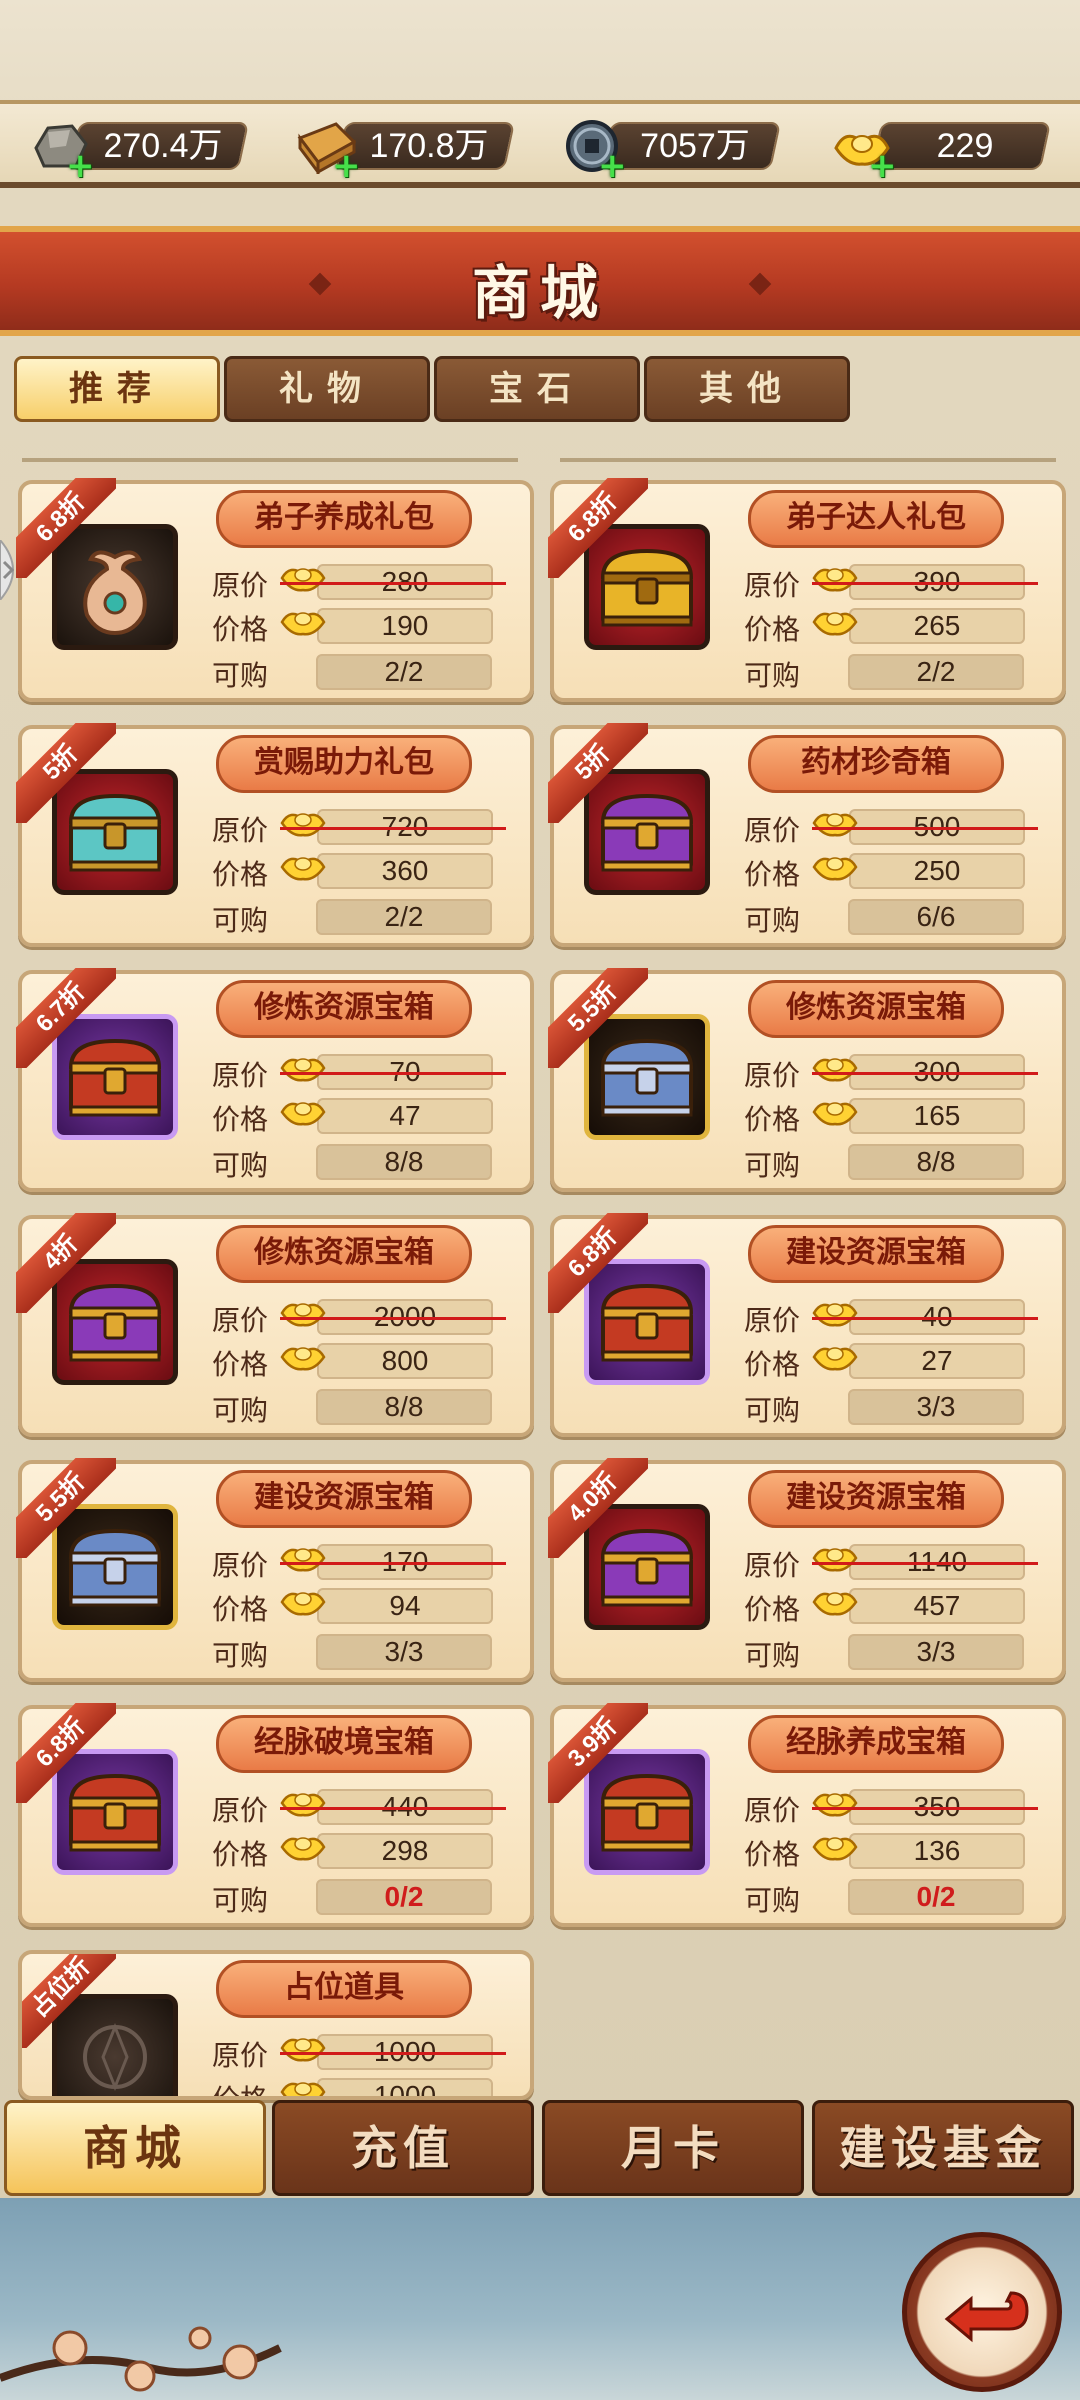 The image size is (1080, 2400). What do you see at coordinates (344, 1499) in the screenshot?
I see `item-name: 建设资源宝箱` at bounding box center [344, 1499].